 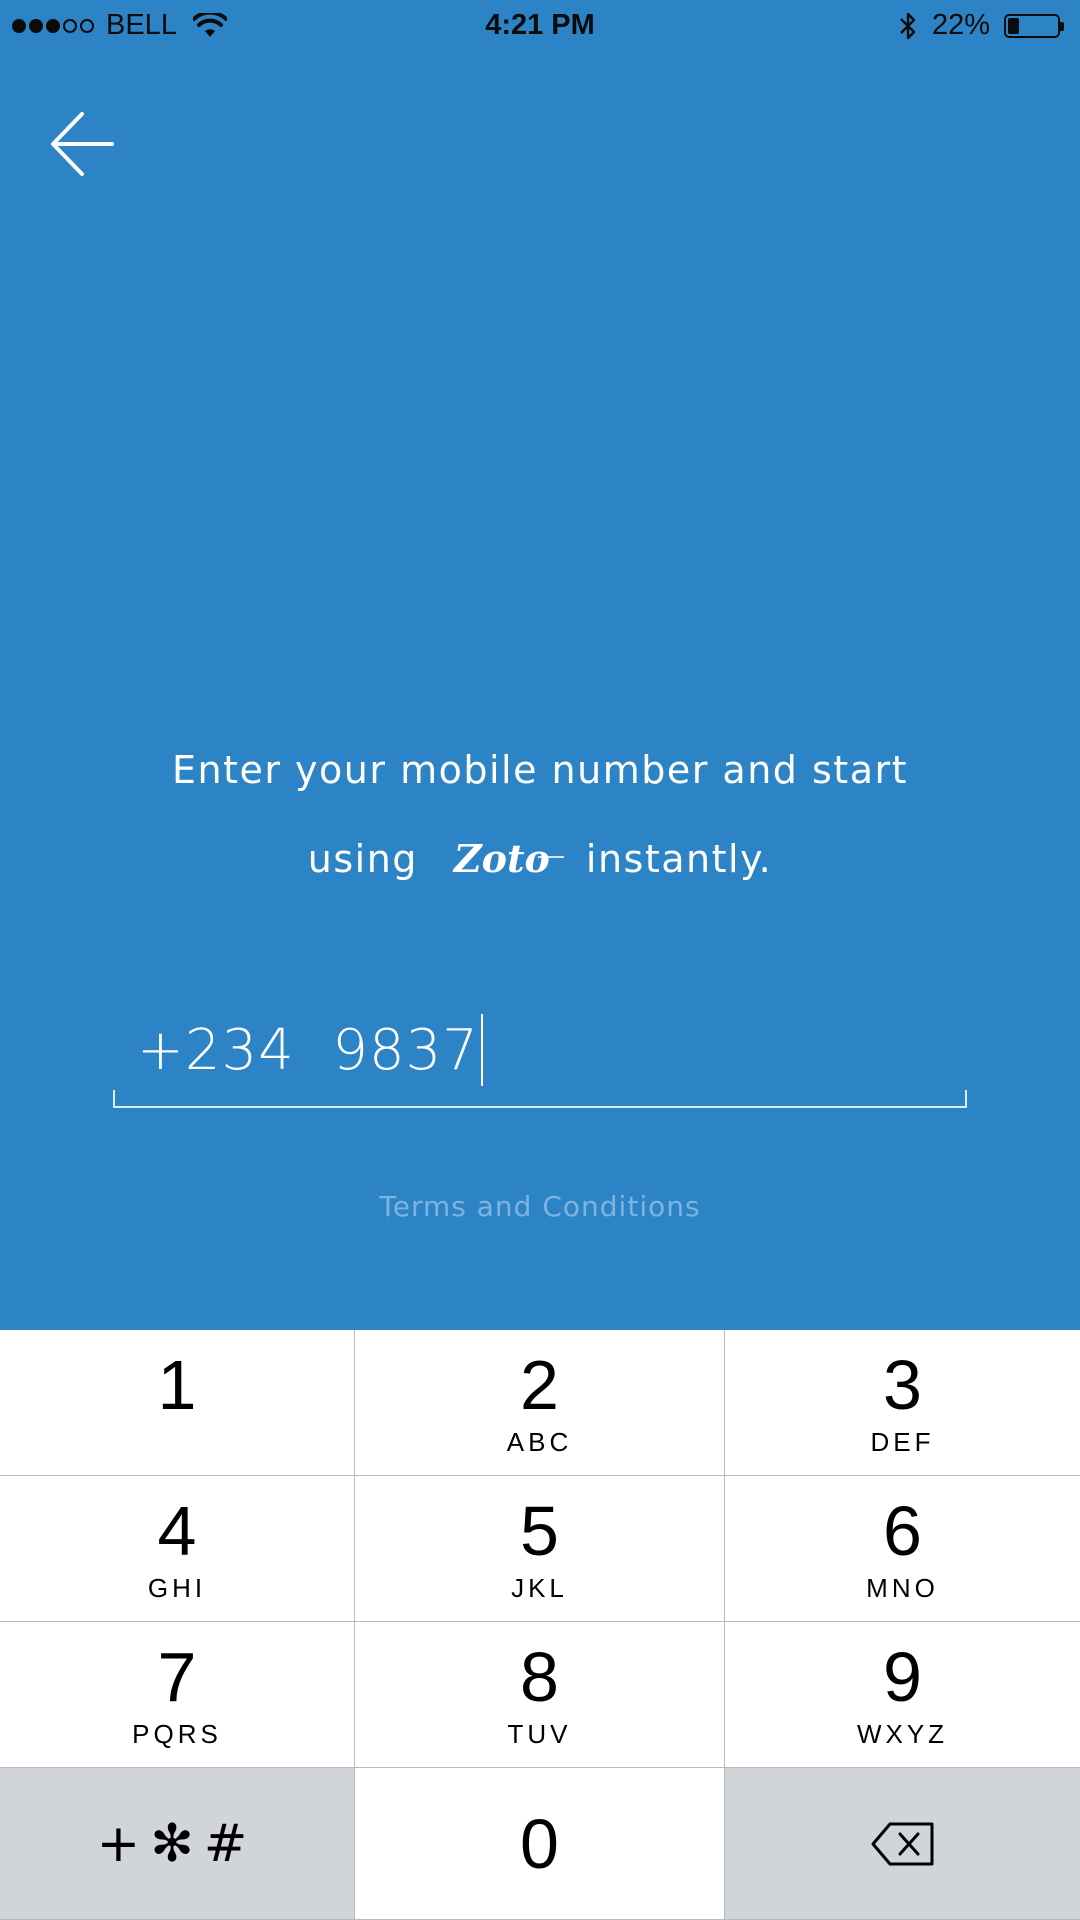 I want to click on zoto-logo: Zoto, so click(x=505, y=858).